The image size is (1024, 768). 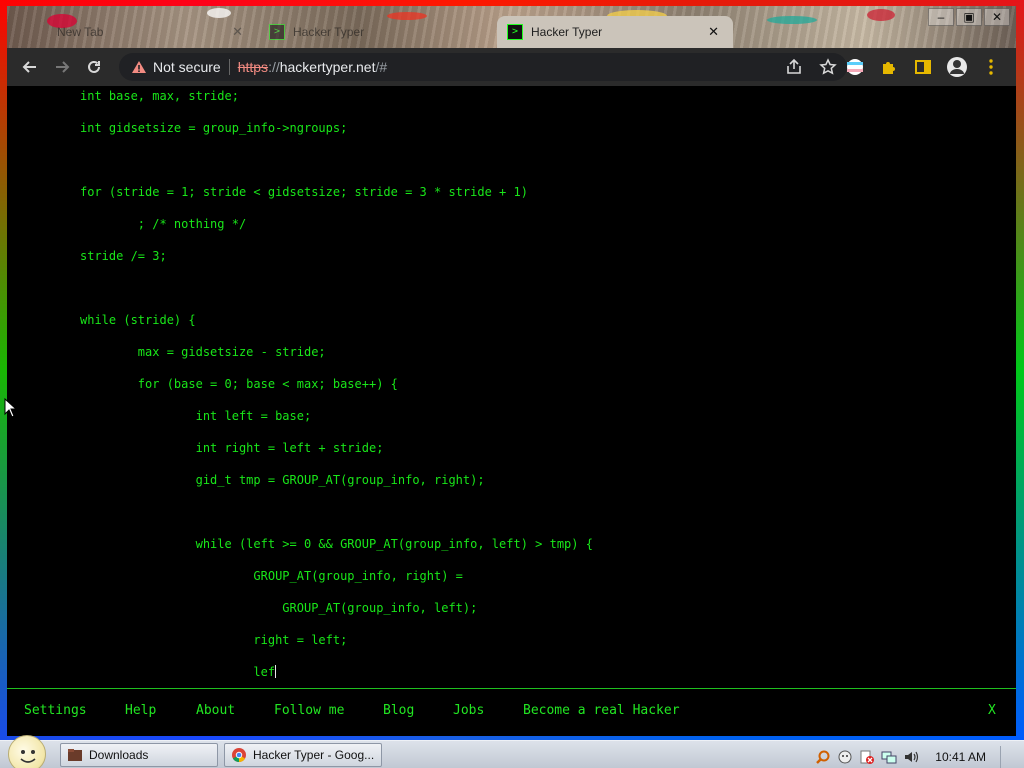 What do you see at coordinates (823, 757) in the screenshot?
I see `search-icon` at bounding box center [823, 757].